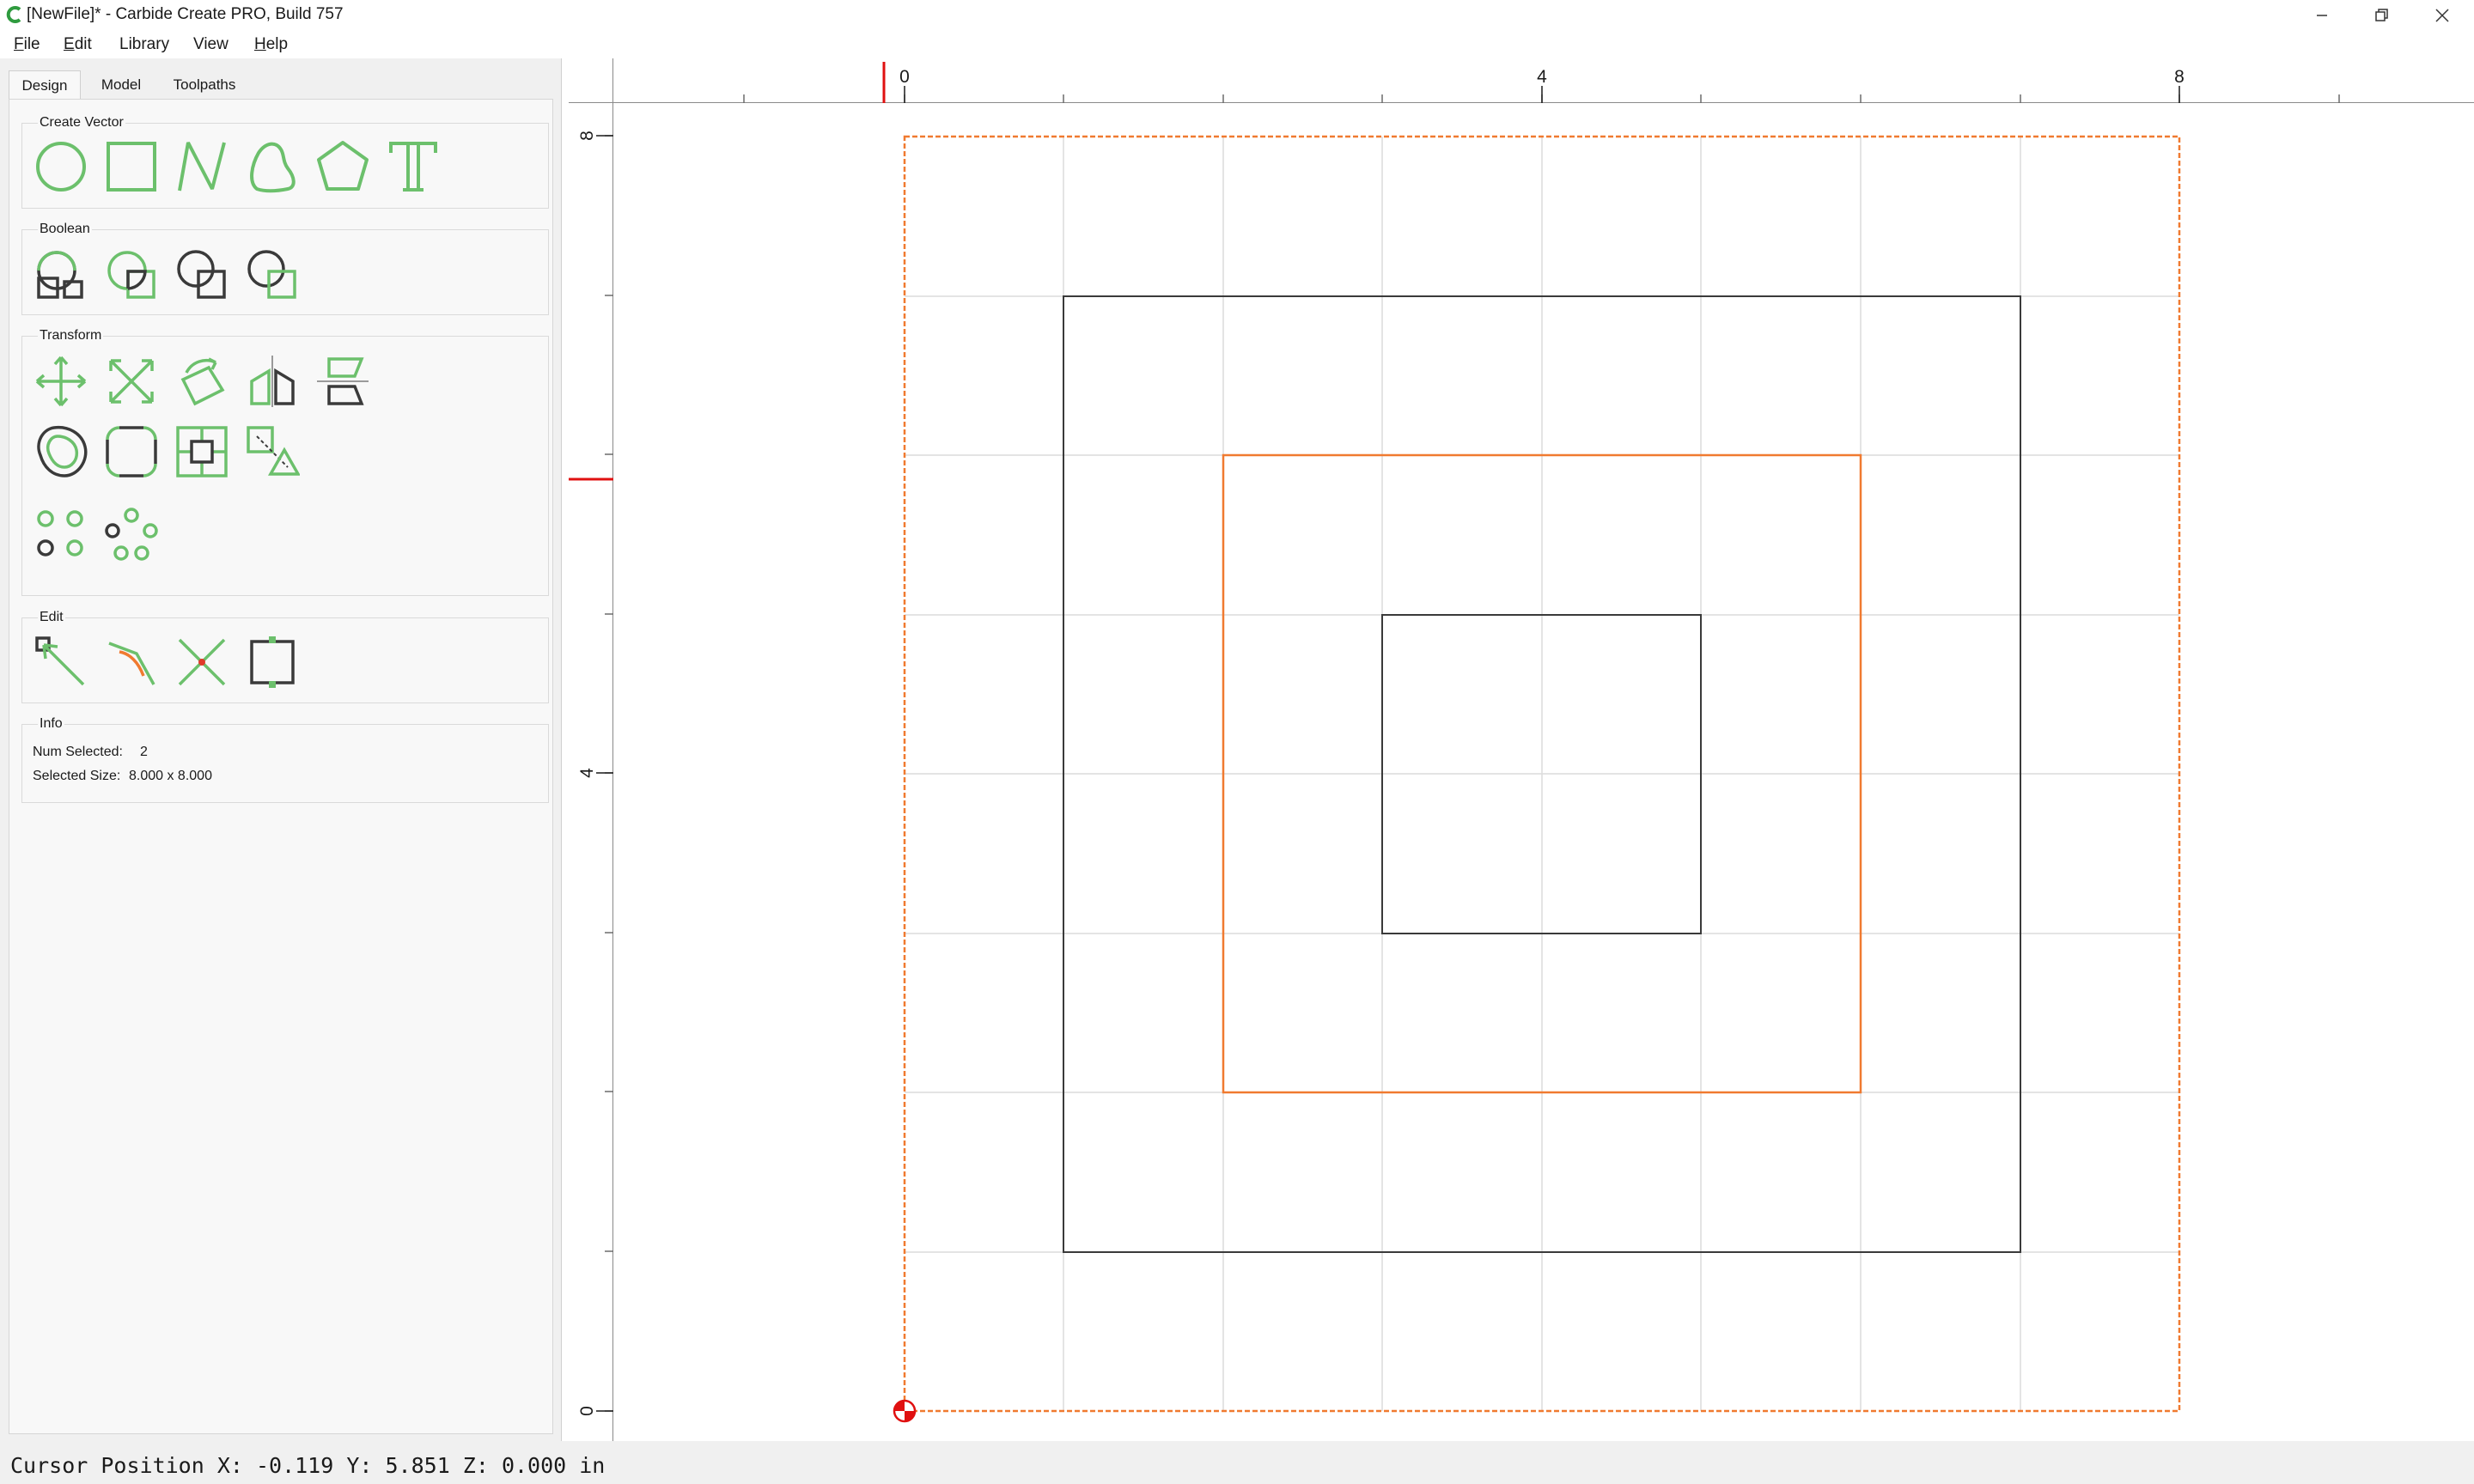 The height and width of the screenshot is (1484, 2474). I want to click on ruler-corner, so click(591, 80).